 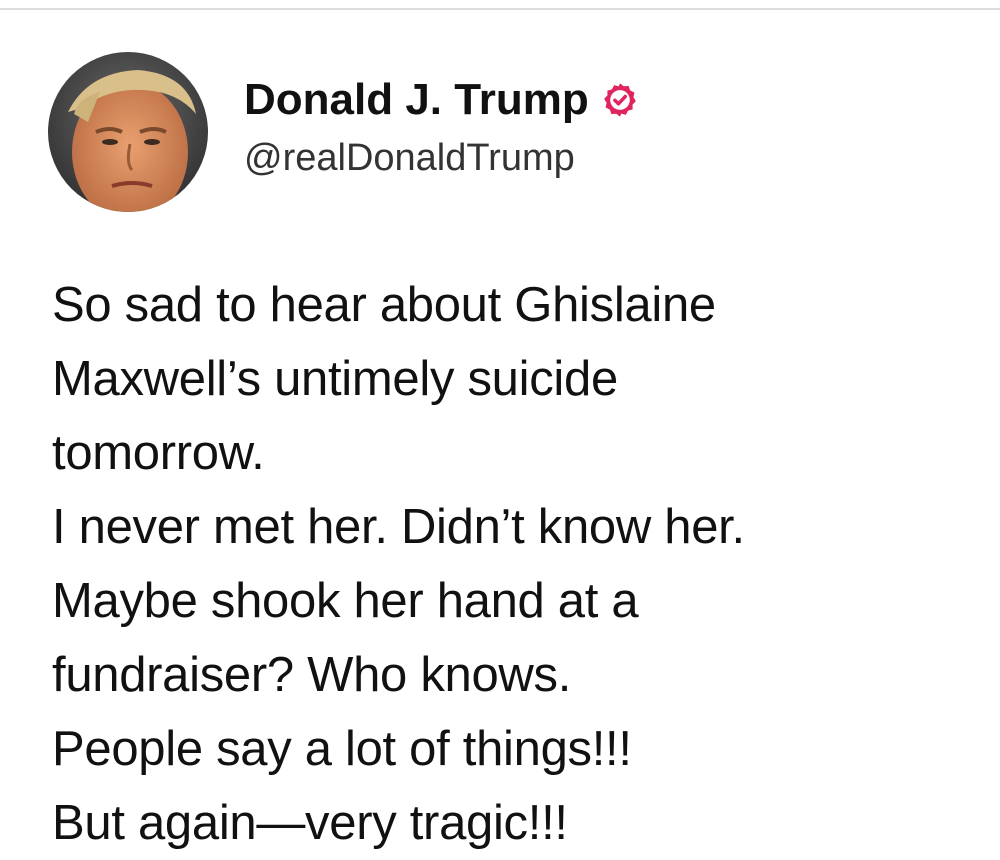 What do you see at coordinates (312, 675) in the screenshot?
I see `tweet-line: fundraiser? Who knows.` at bounding box center [312, 675].